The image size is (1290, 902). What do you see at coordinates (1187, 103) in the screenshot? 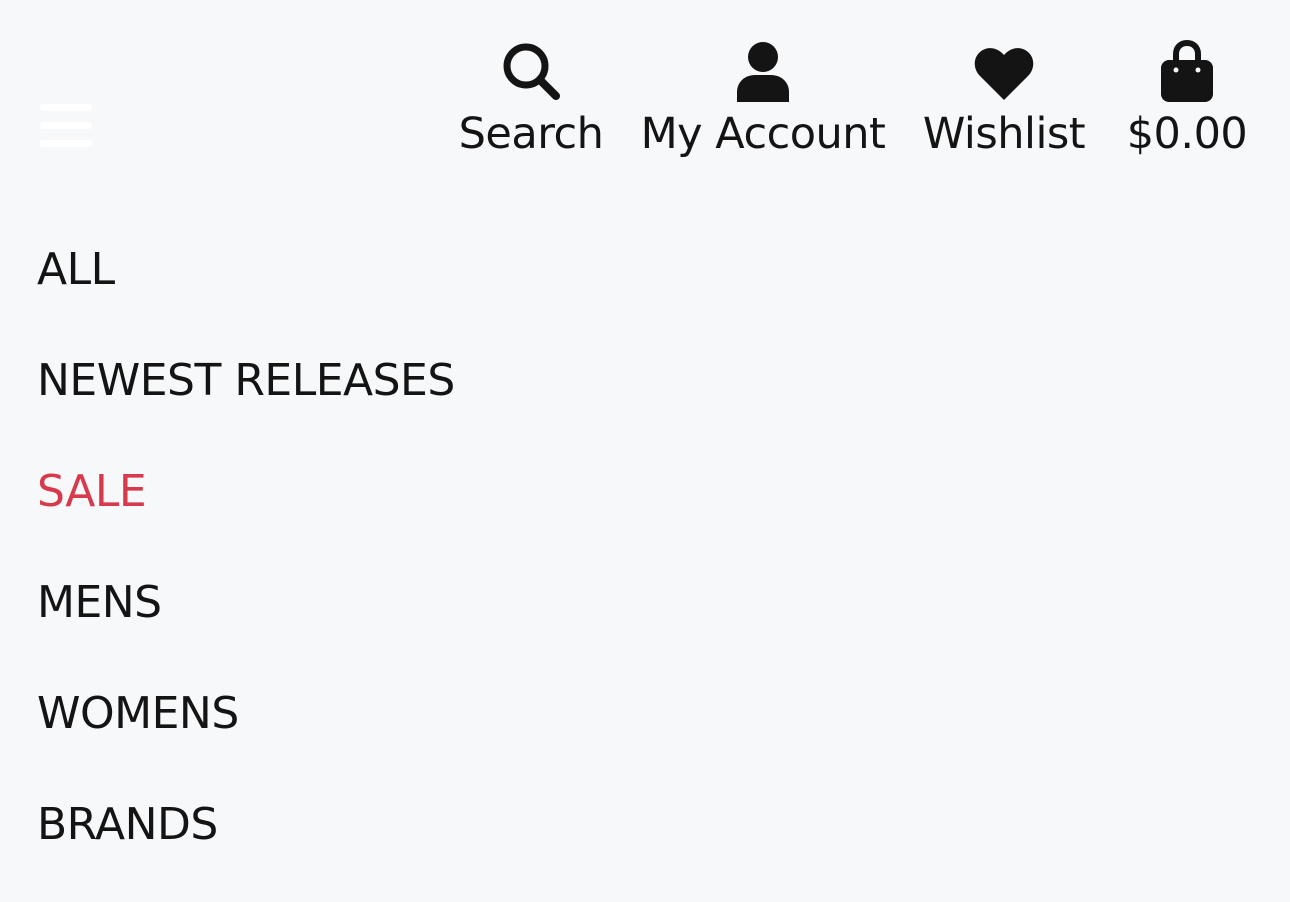
I see `cart-button: $0.00` at bounding box center [1187, 103].